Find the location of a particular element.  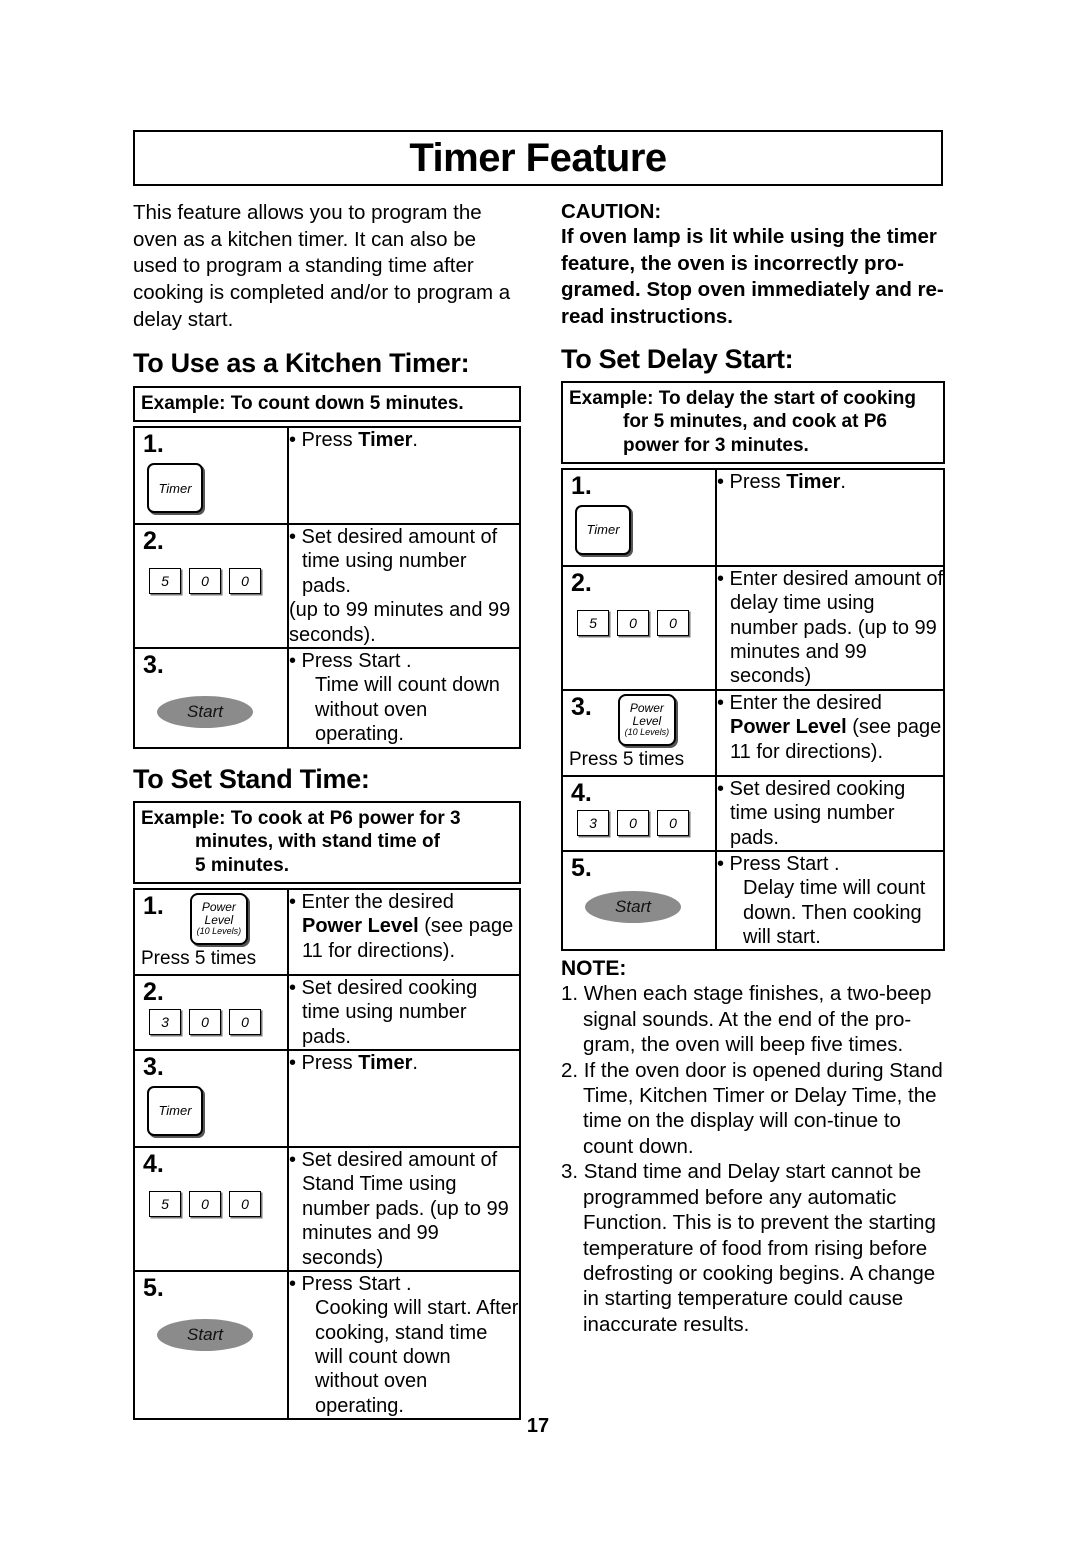

step-control-cell: 1. Timer is located at coordinates (639, 517).